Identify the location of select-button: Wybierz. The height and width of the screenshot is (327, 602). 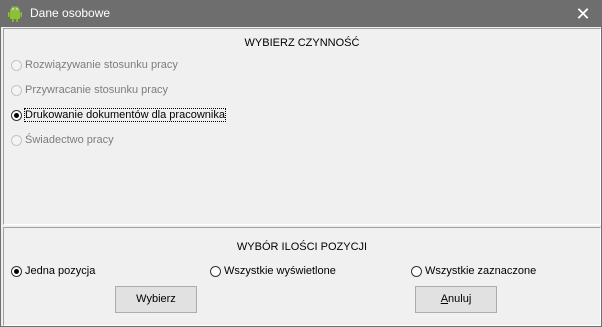
(156, 299).